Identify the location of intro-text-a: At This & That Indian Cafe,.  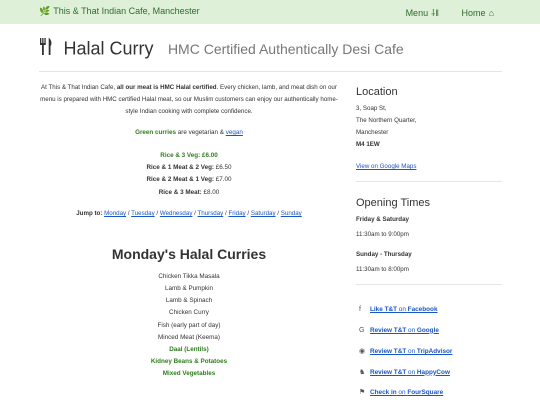
(79, 87).